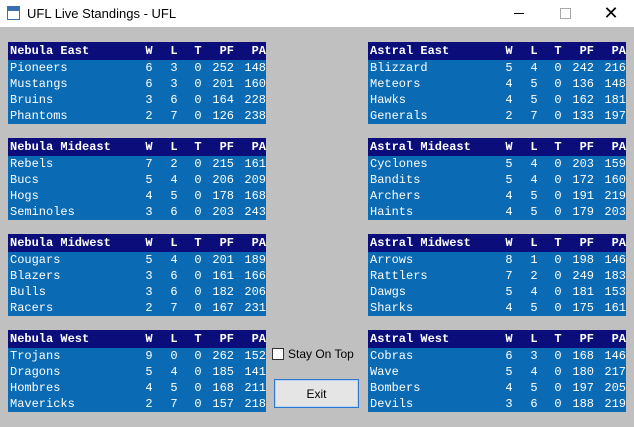 This screenshot has width=634, height=427. Describe the element at coordinates (35, 372) in the screenshot. I see `team-name: Dragons` at that location.